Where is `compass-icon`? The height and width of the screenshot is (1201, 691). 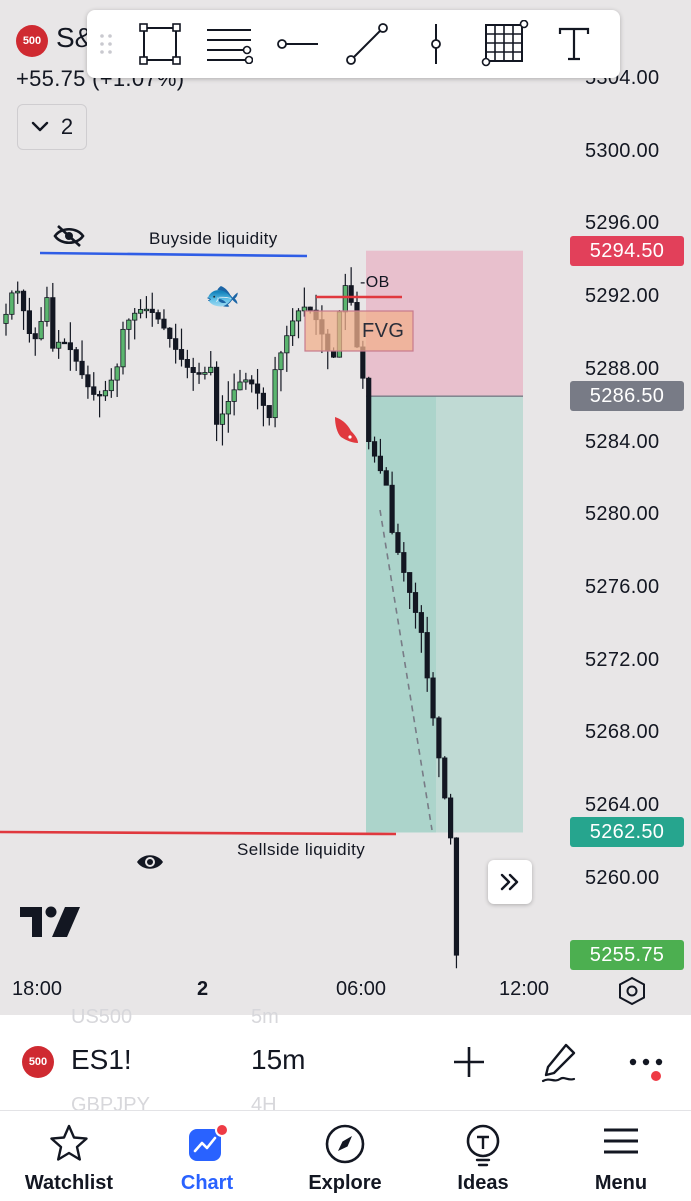 compass-icon is located at coordinates (345, 1144).